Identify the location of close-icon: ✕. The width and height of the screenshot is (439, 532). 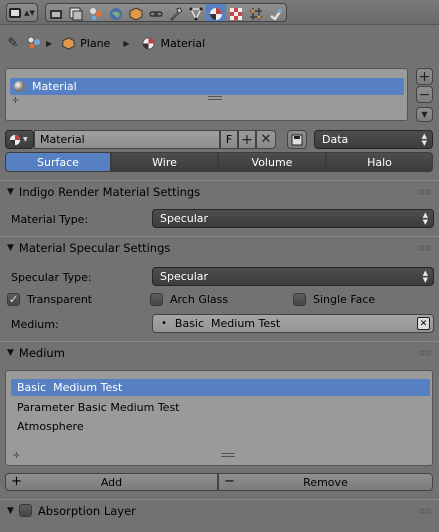
(266, 139).